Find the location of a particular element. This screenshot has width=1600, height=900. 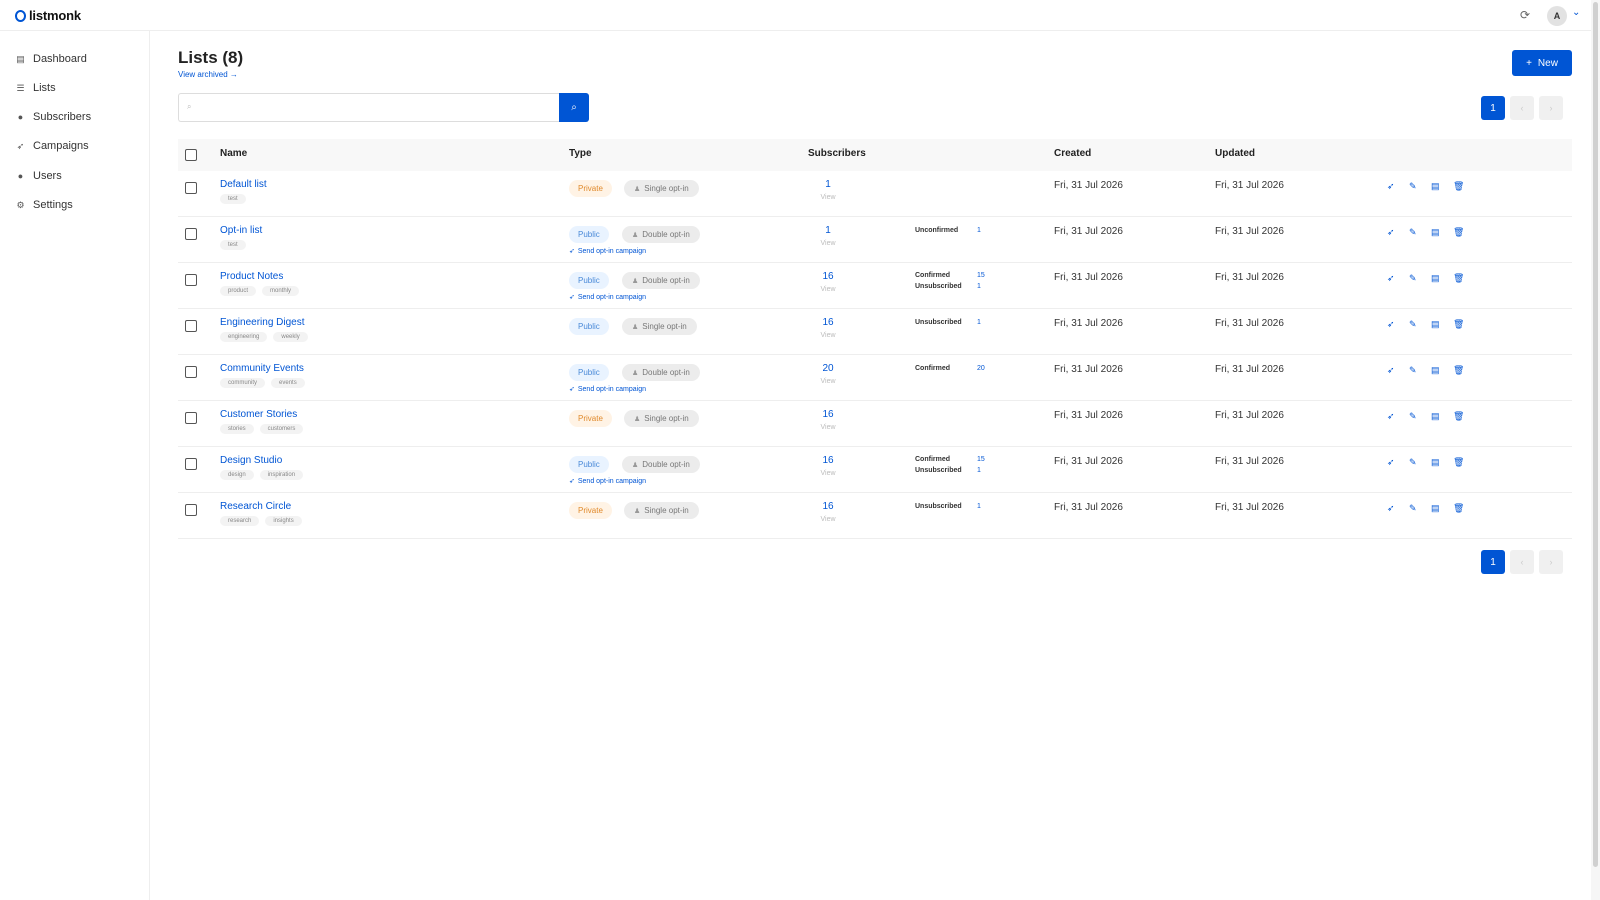

list-name-link: Design Studio is located at coordinates (251, 460).